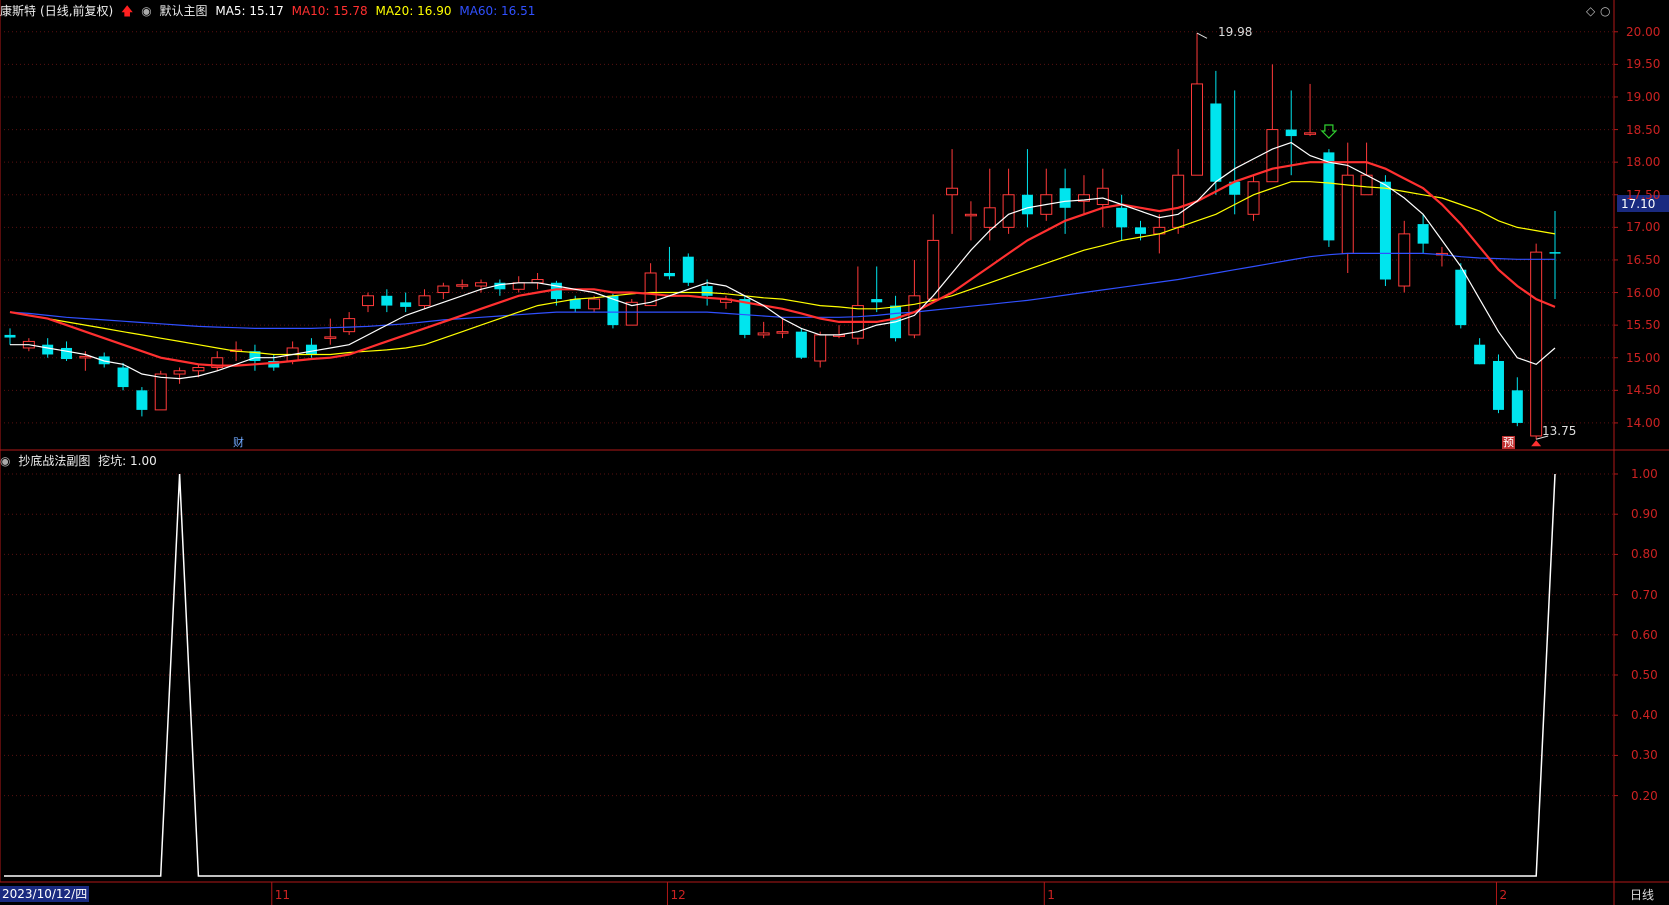  What do you see at coordinates (1643, 194) in the screenshot?
I see `price-axis-tick-label: 17.50` at bounding box center [1643, 194].